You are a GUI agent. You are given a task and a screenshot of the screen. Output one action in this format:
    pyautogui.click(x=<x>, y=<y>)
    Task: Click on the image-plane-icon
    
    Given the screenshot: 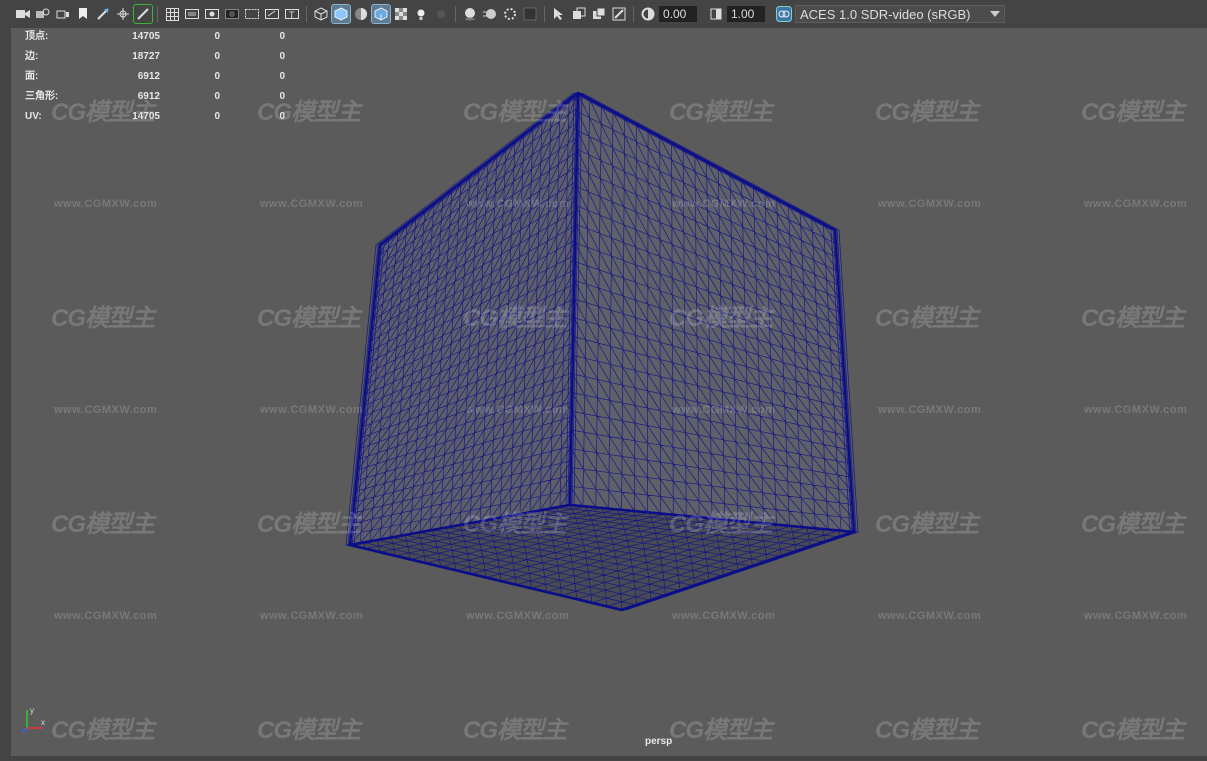 What is the action you would take?
    pyautogui.click(x=83, y=14)
    